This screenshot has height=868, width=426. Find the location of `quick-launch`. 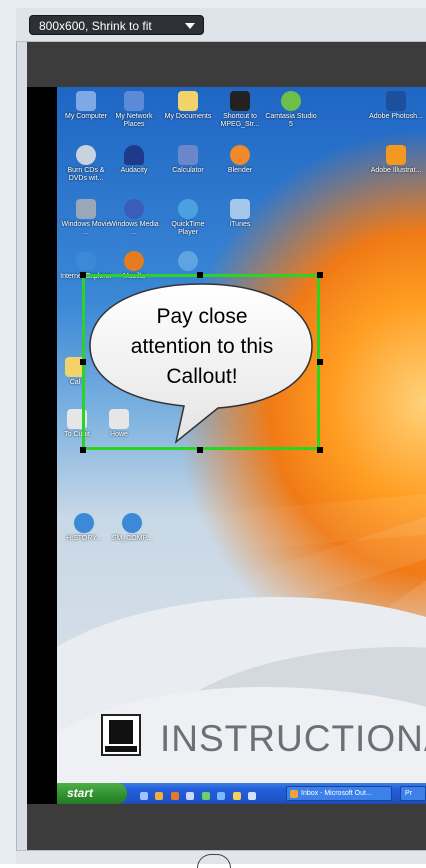

quick-launch is located at coordinates (199, 793).